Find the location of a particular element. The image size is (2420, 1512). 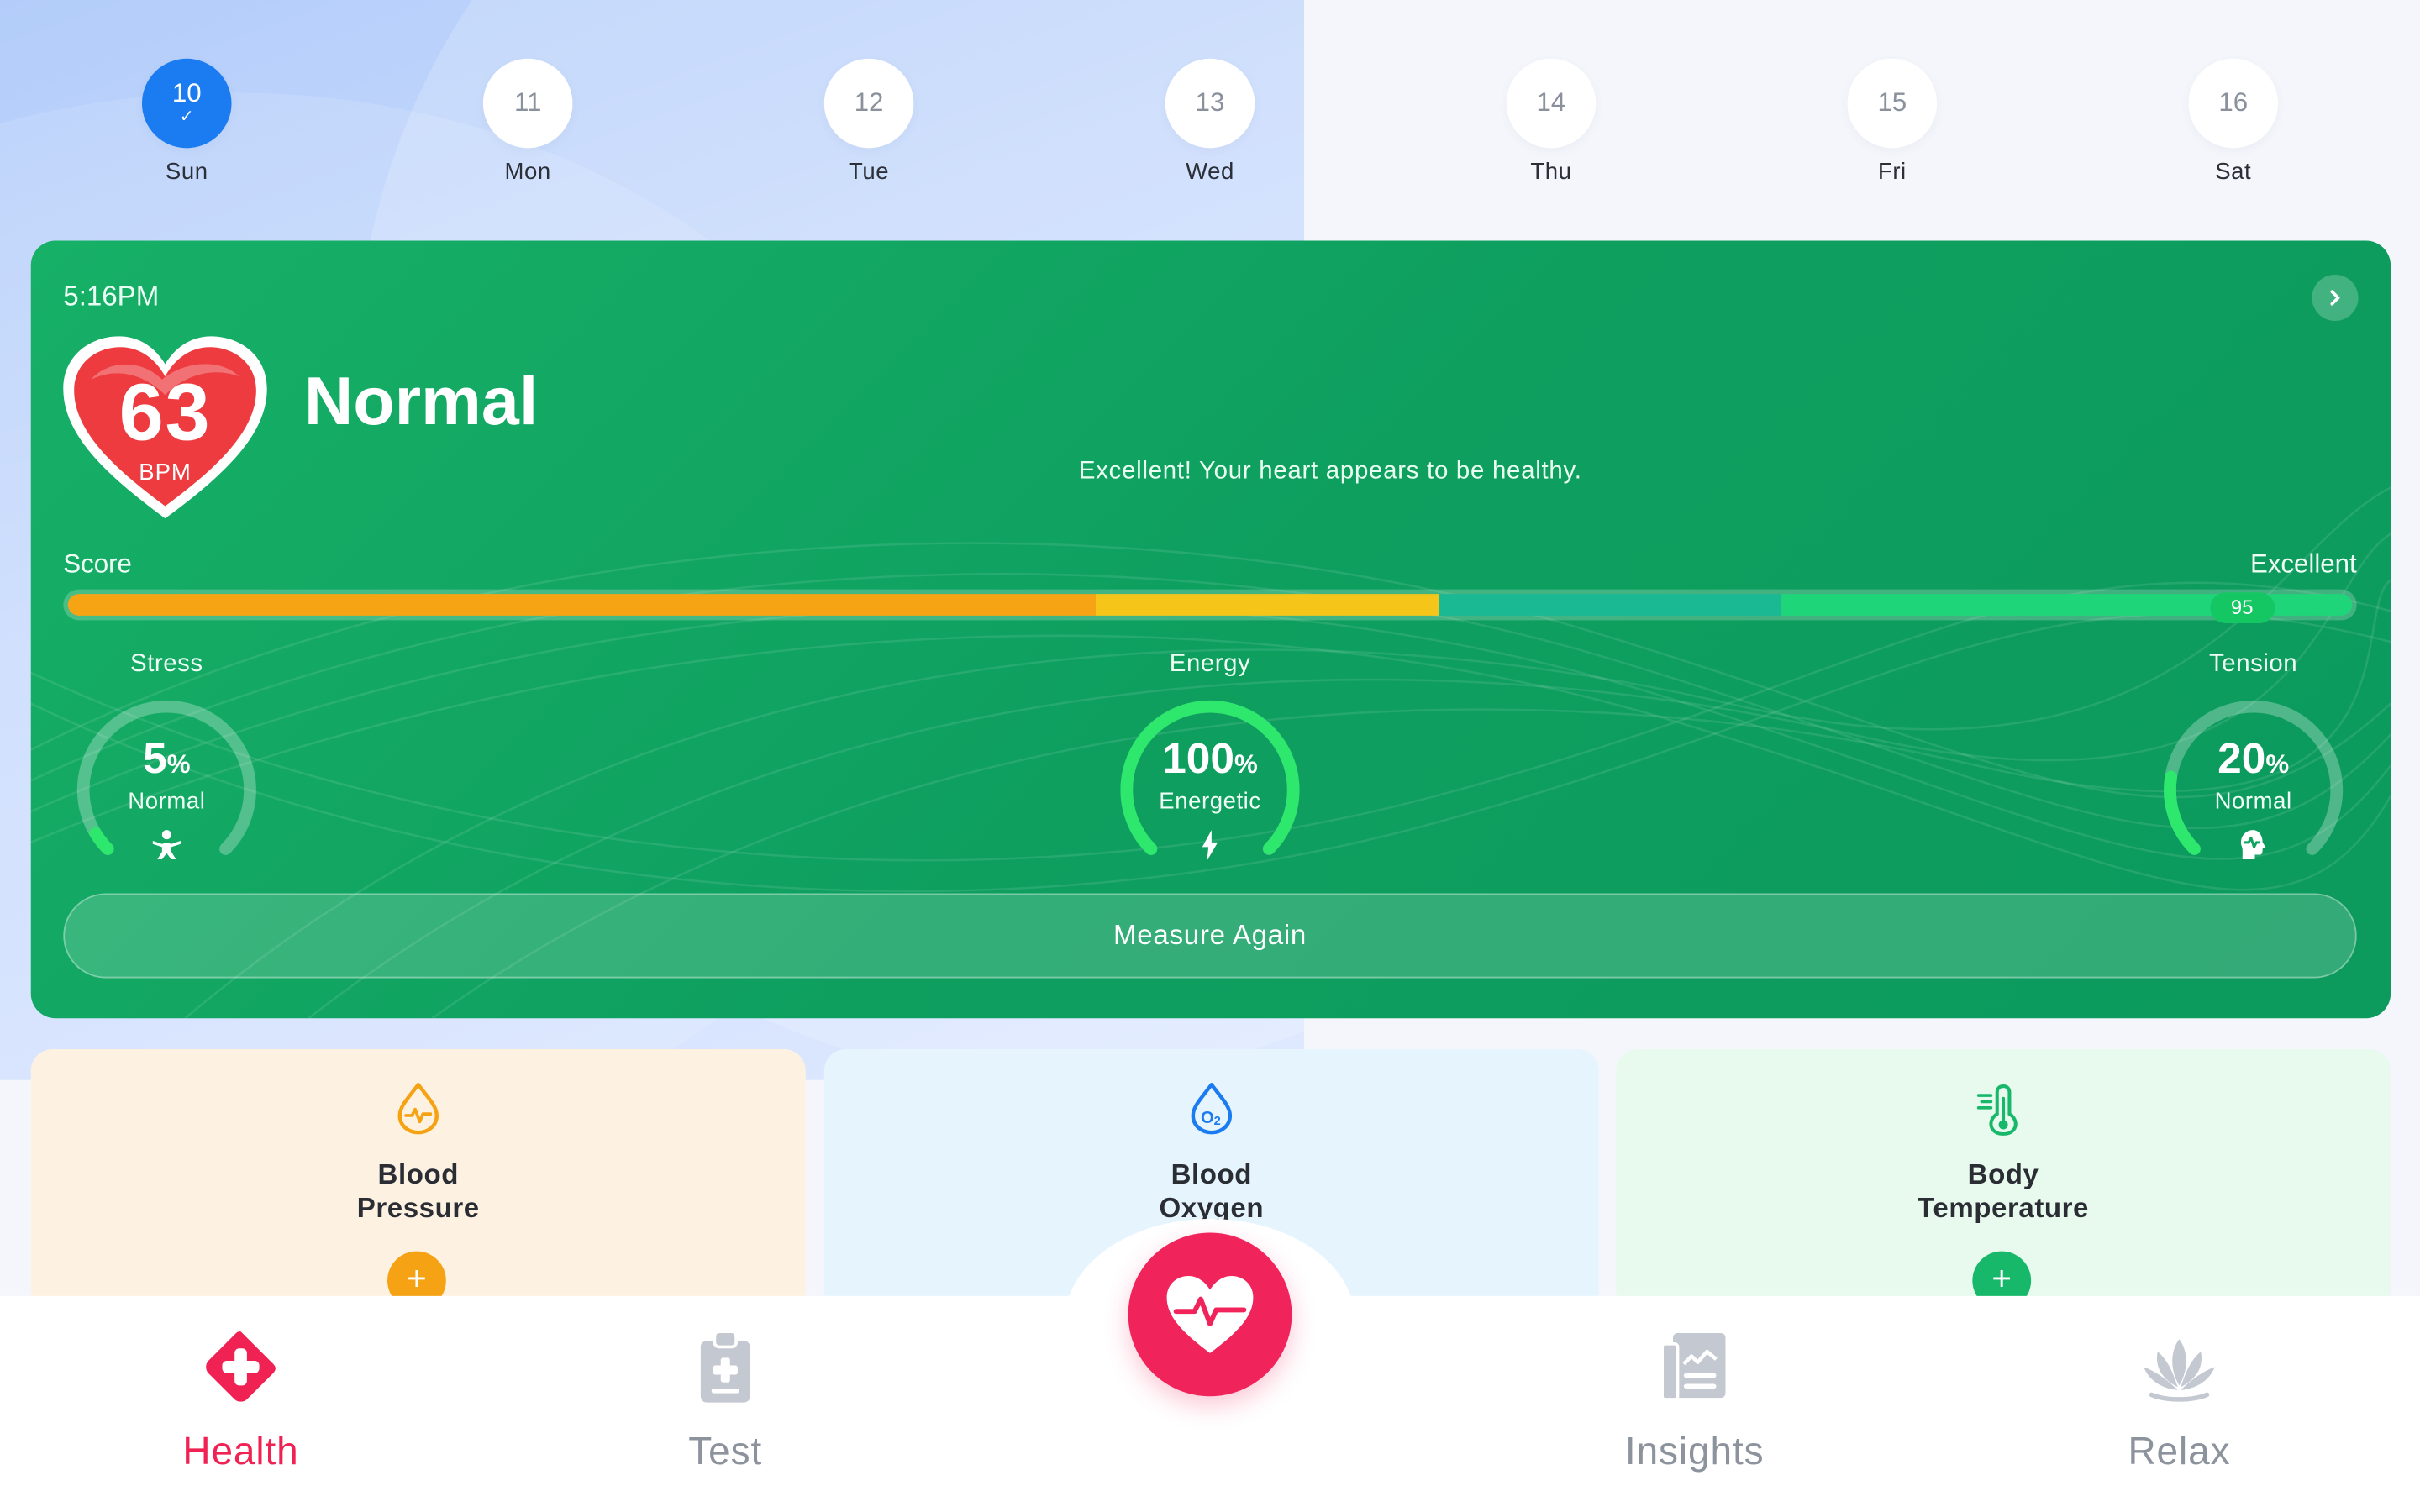

gauge-value: 100% is located at coordinates (1210, 759).